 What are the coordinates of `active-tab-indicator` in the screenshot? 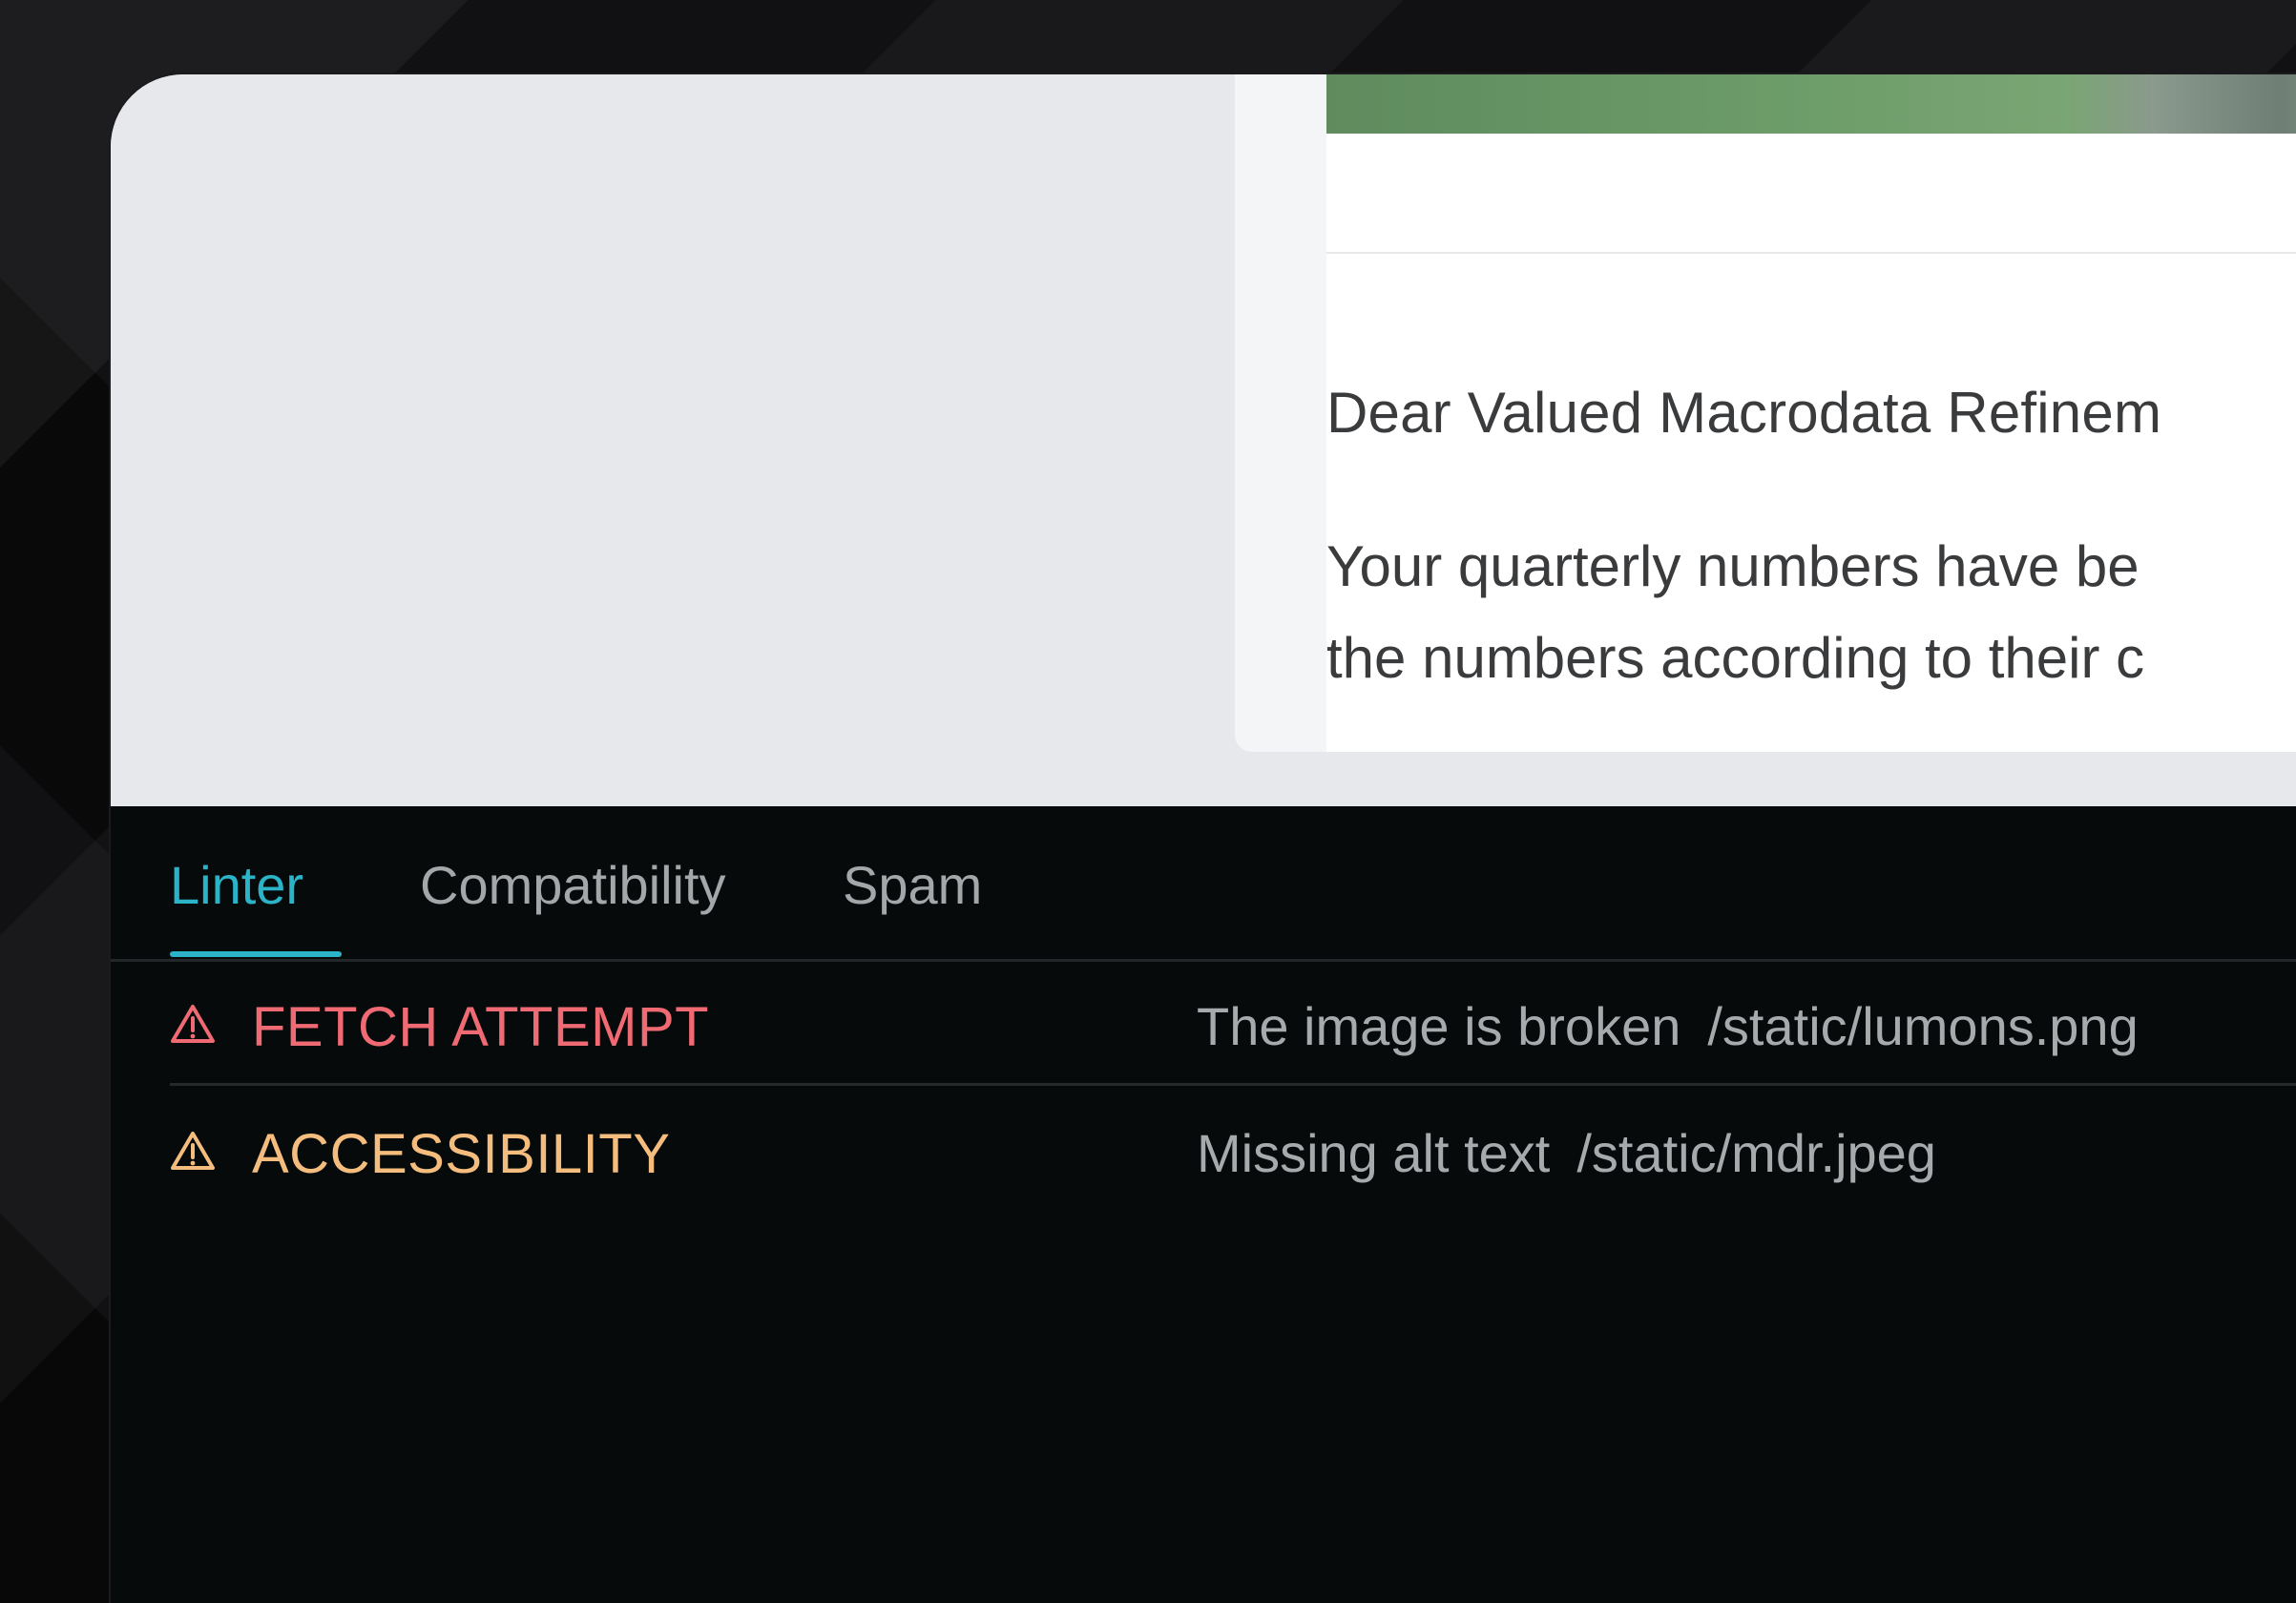 It's located at (256, 954).